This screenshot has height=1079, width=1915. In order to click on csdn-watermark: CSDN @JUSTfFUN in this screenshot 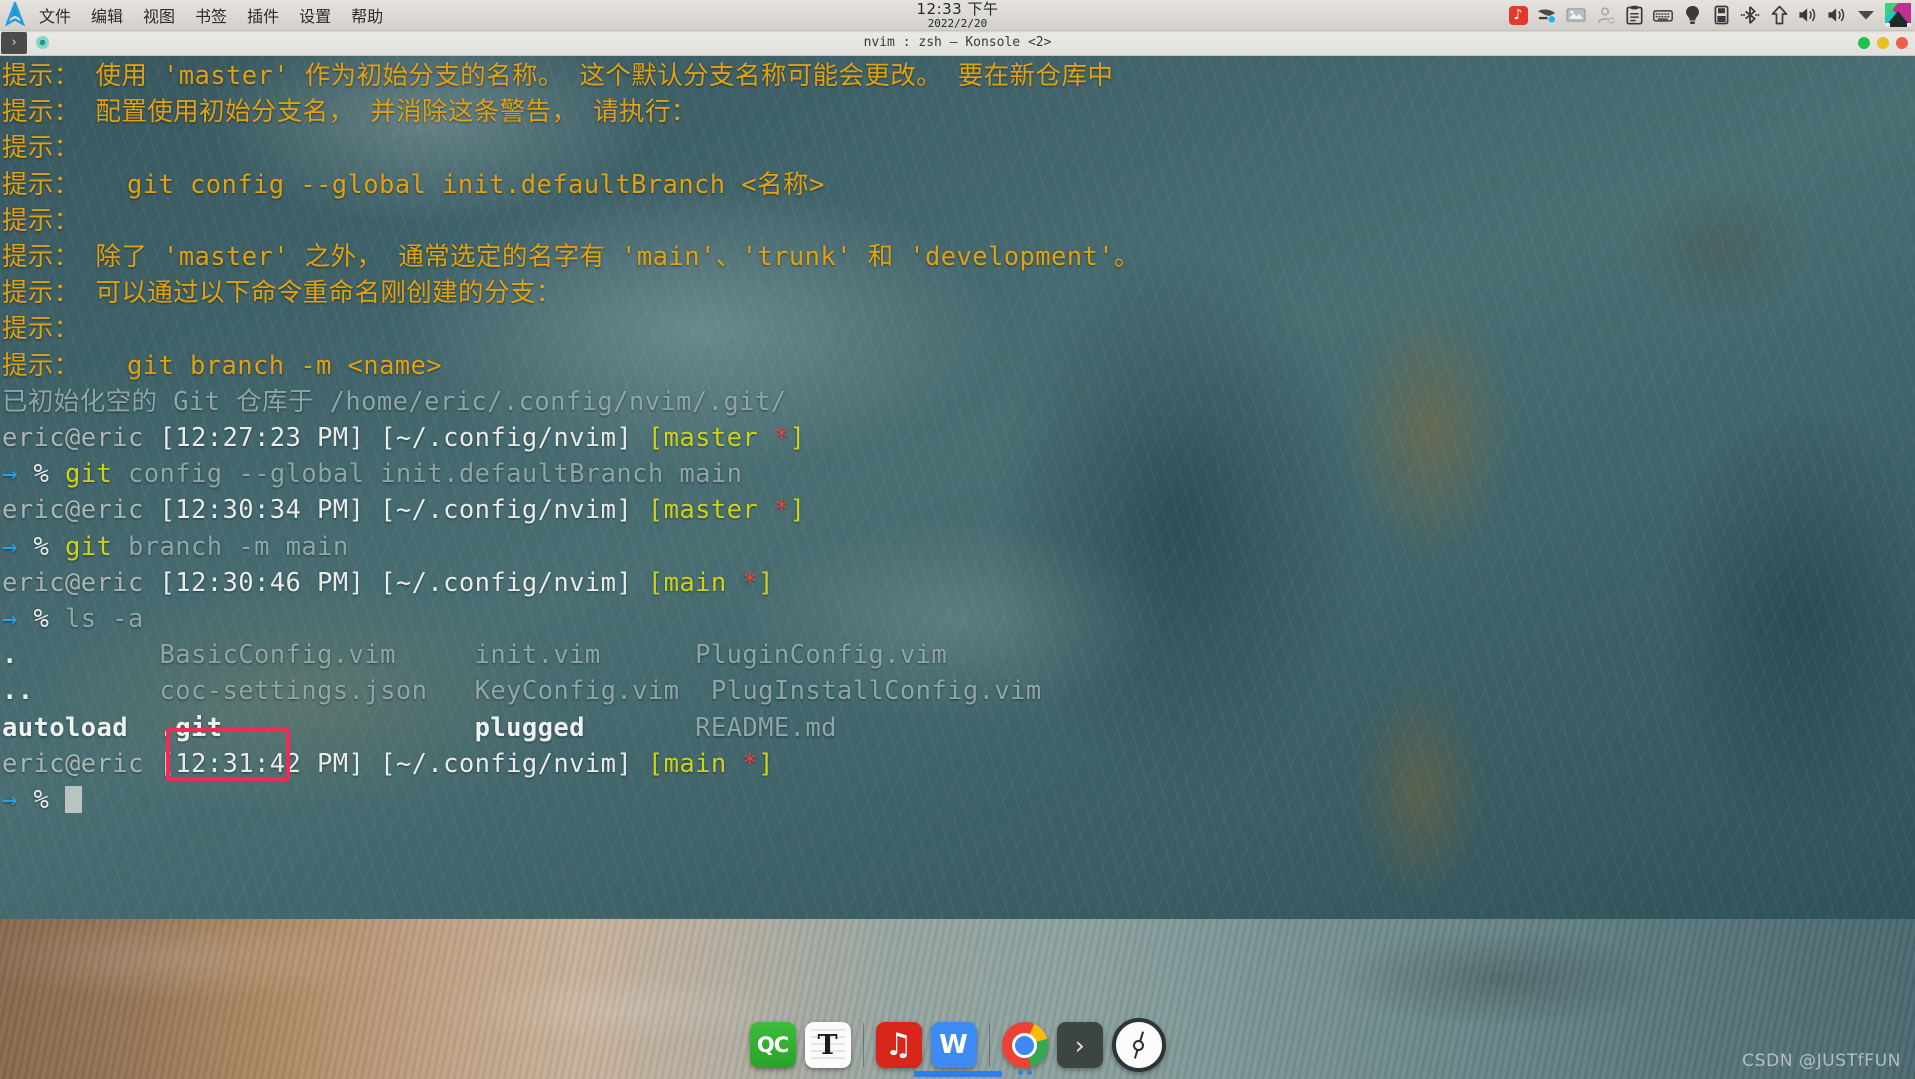, I will do `click(1821, 1061)`.